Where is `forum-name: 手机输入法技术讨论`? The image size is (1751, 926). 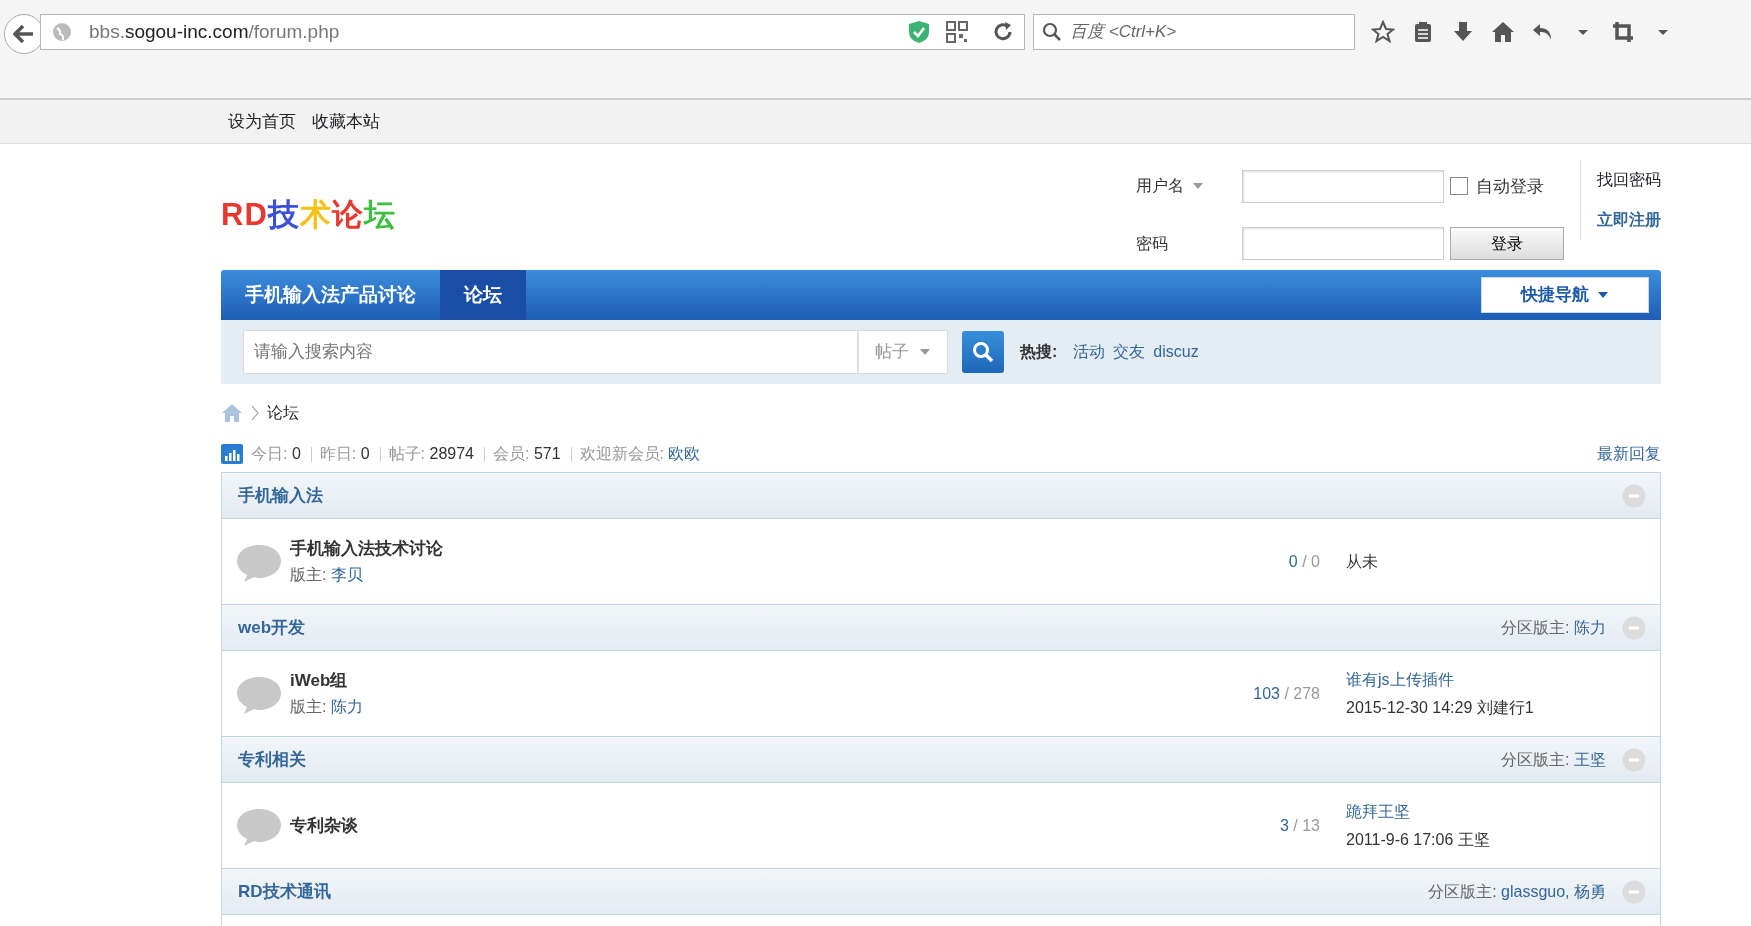 forum-name: 手机输入法技术讨论 is located at coordinates (750, 548).